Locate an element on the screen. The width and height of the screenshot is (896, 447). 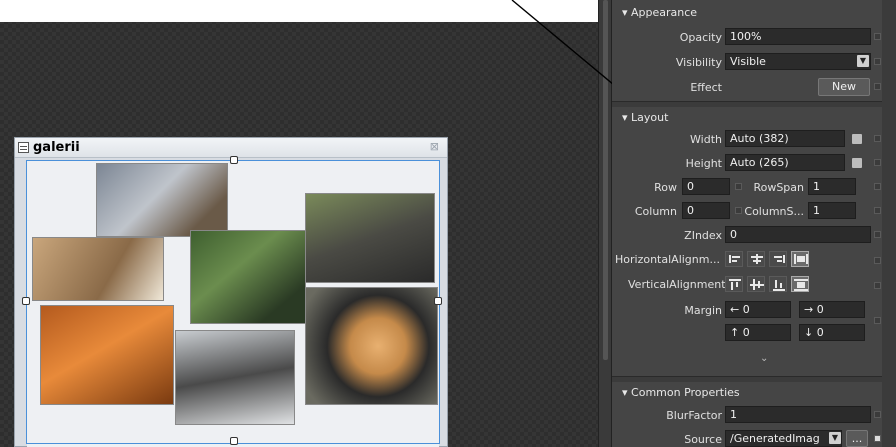
opacity-marker is located at coordinates (877, 36).